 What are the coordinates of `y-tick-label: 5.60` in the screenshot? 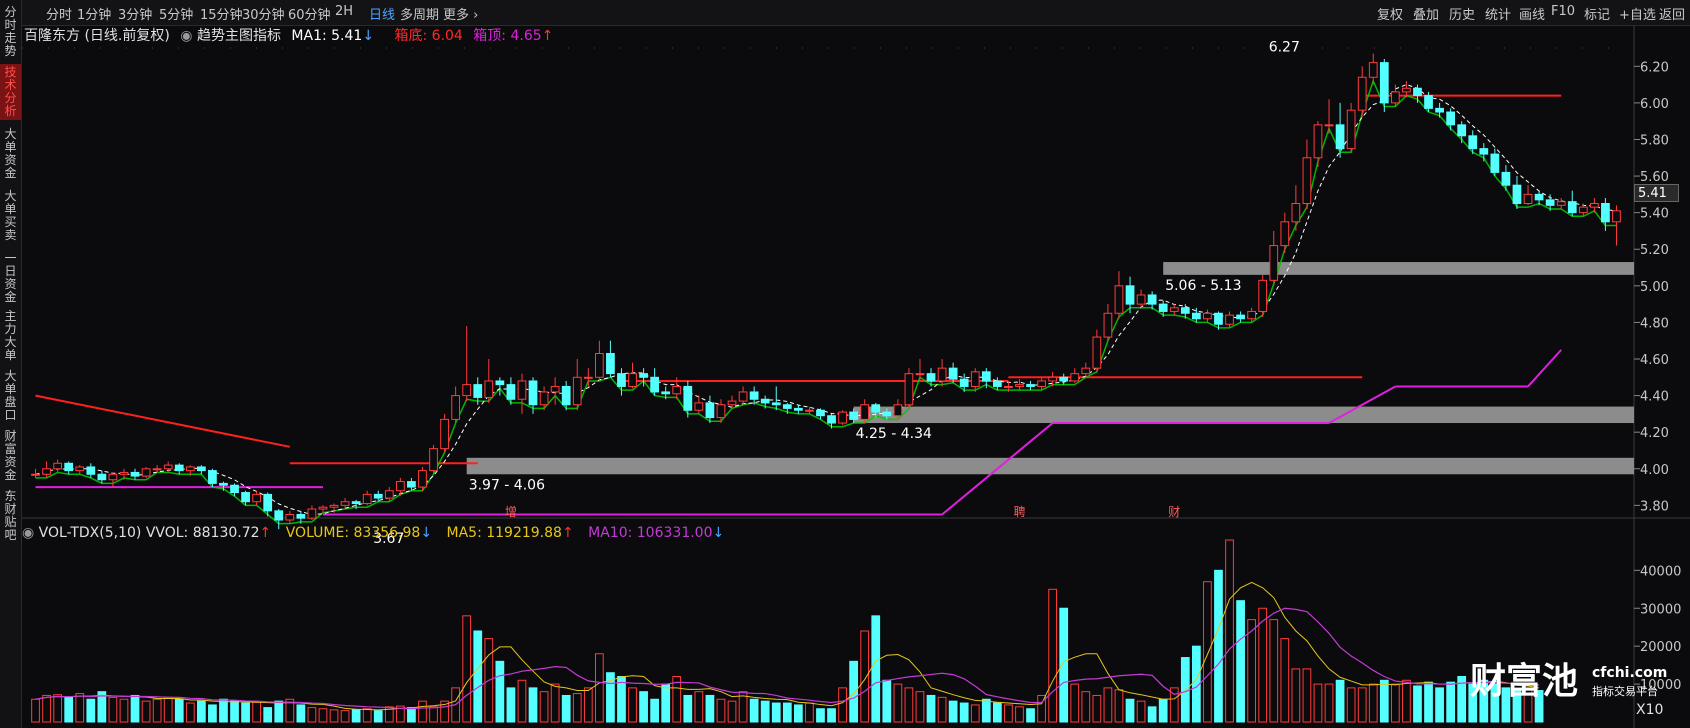 It's located at (1654, 177).